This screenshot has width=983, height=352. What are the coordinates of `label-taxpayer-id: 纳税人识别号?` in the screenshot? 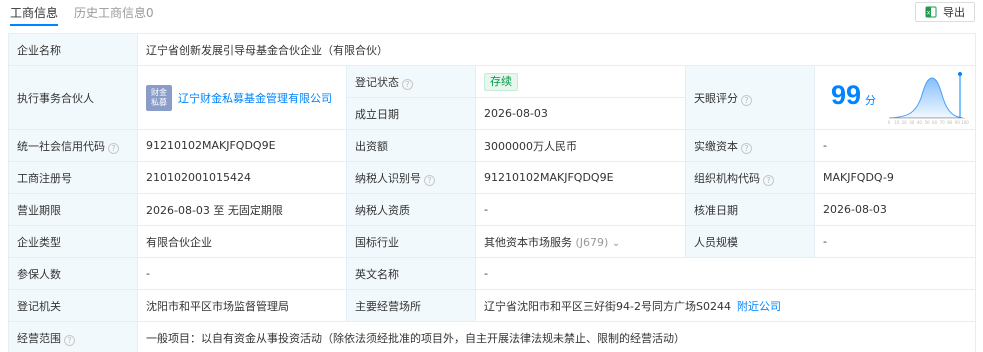 It's located at (411, 177).